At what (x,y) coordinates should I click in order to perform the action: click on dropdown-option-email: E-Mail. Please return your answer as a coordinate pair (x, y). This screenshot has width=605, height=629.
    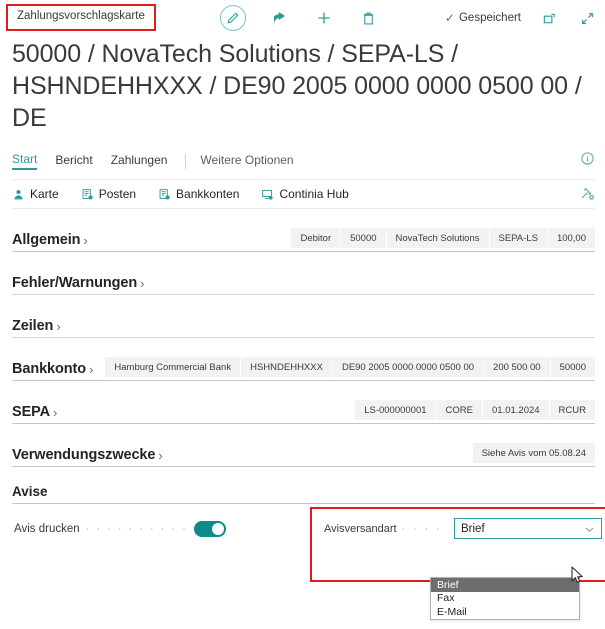
    Looking at the image, I should click on (505, 612).